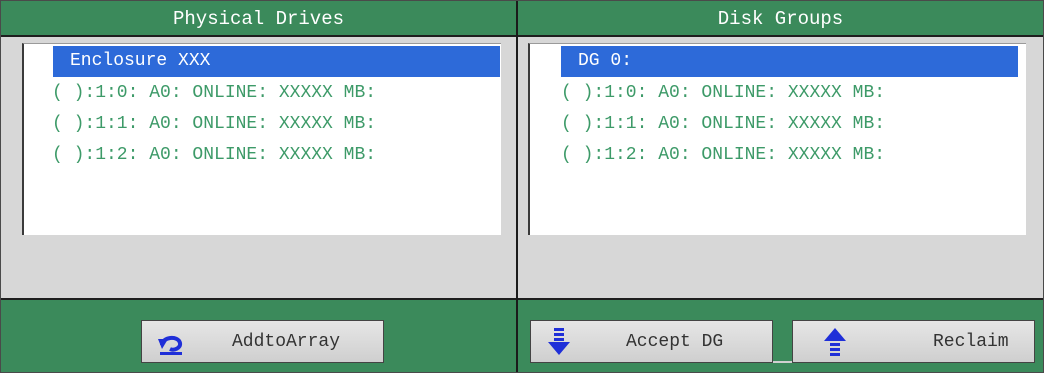 This screenshot has height=373, width=1044. What do you see at coordinates (780, 19) in the screenshot?
I see `disk-groups-header: Disk Groups` at bounding box center [780, 19].